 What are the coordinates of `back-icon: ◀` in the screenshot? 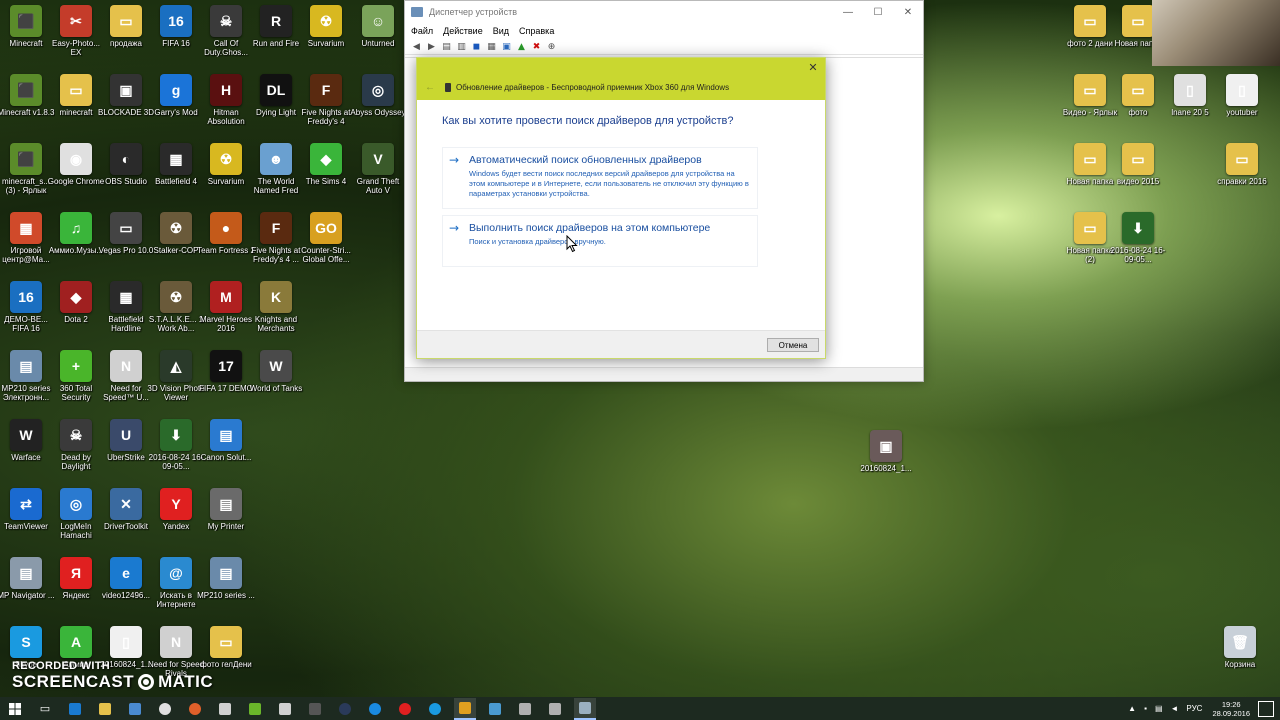 It's located at (416, 46).